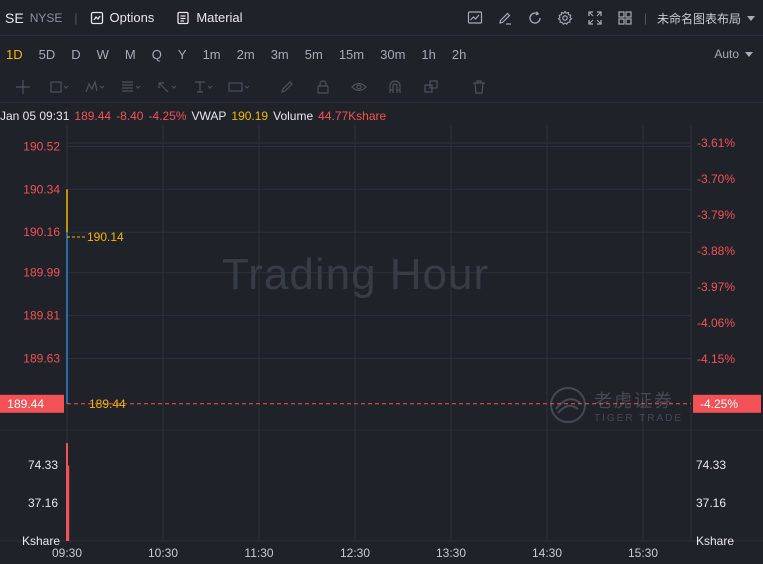 The width and height of the screenshot is (763, 564). What do you see at coordinates (43, 503) in the screenshot?
I see `volume-axis-label: 37.16` at bounding box center [43, 503].